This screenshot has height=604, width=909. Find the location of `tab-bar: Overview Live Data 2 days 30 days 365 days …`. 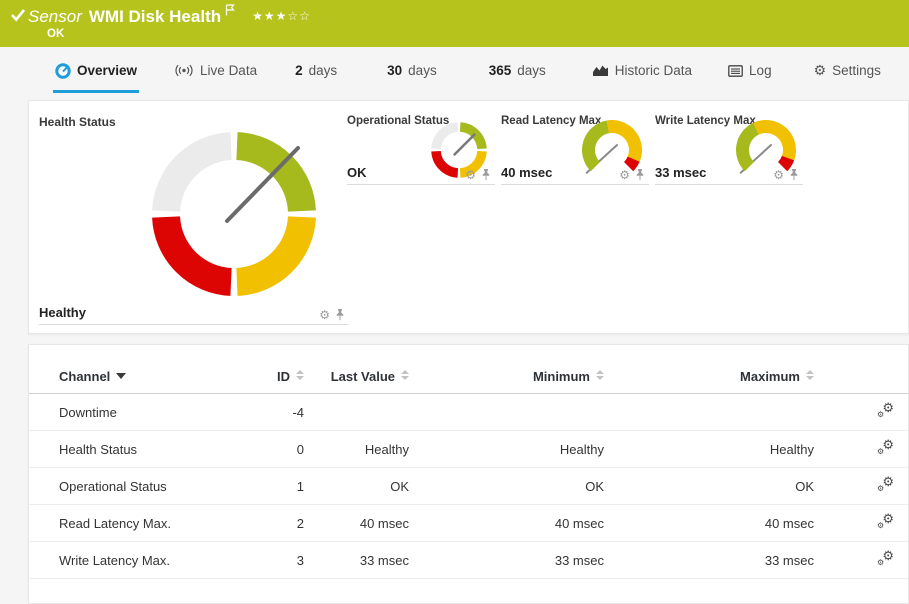

tab-bar: Overview Live Data 2 days 30 days 365 days … is located at coordinates (454, 70).